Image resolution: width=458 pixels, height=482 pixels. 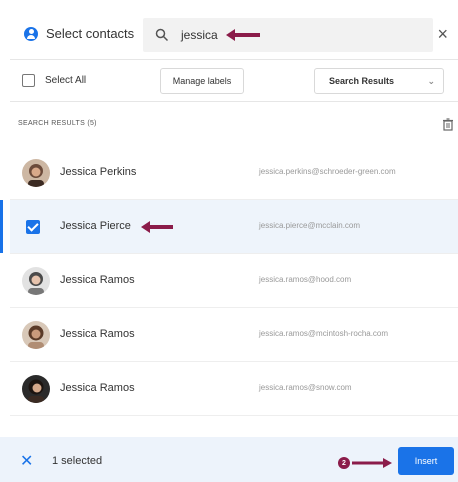 What do you see at coordinates (162, 35) in the screenshot?
I see `search-icon` at bounding box center [162, 35].